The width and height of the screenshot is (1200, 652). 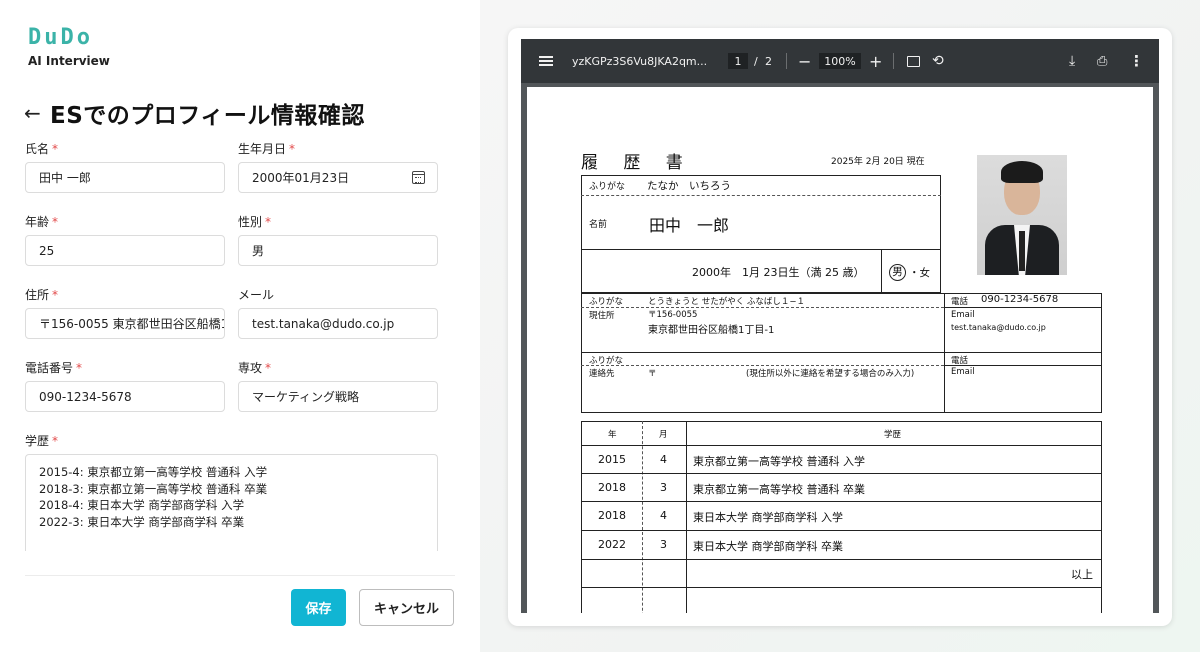 What do you see at coordinates (711, 330) in the screenshot?
I see `address-value: 東京都世田谷区船橋1丁目-1` at bounding box center [711, 330].